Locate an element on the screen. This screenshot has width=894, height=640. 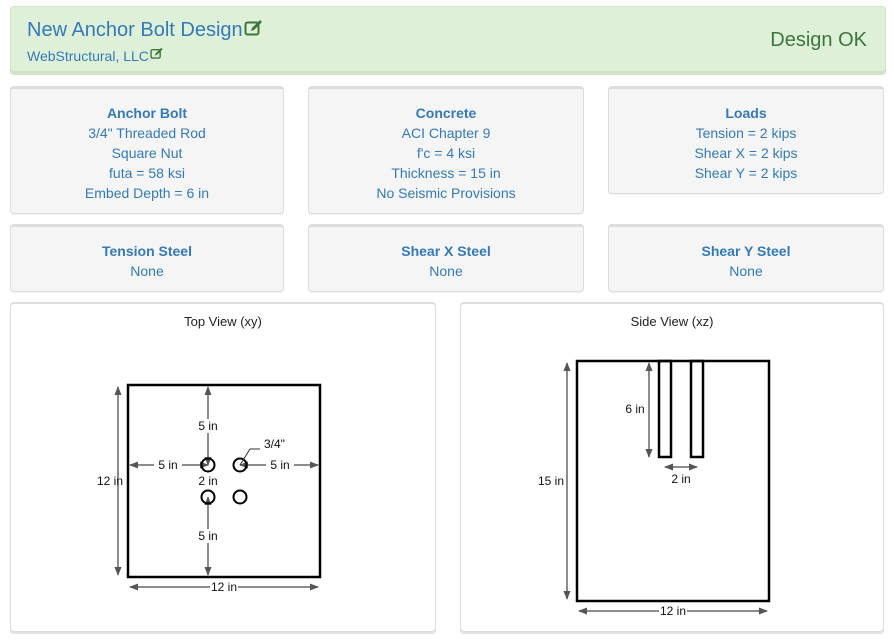
embed-label: 6 in is located at coordinates (634, 409).